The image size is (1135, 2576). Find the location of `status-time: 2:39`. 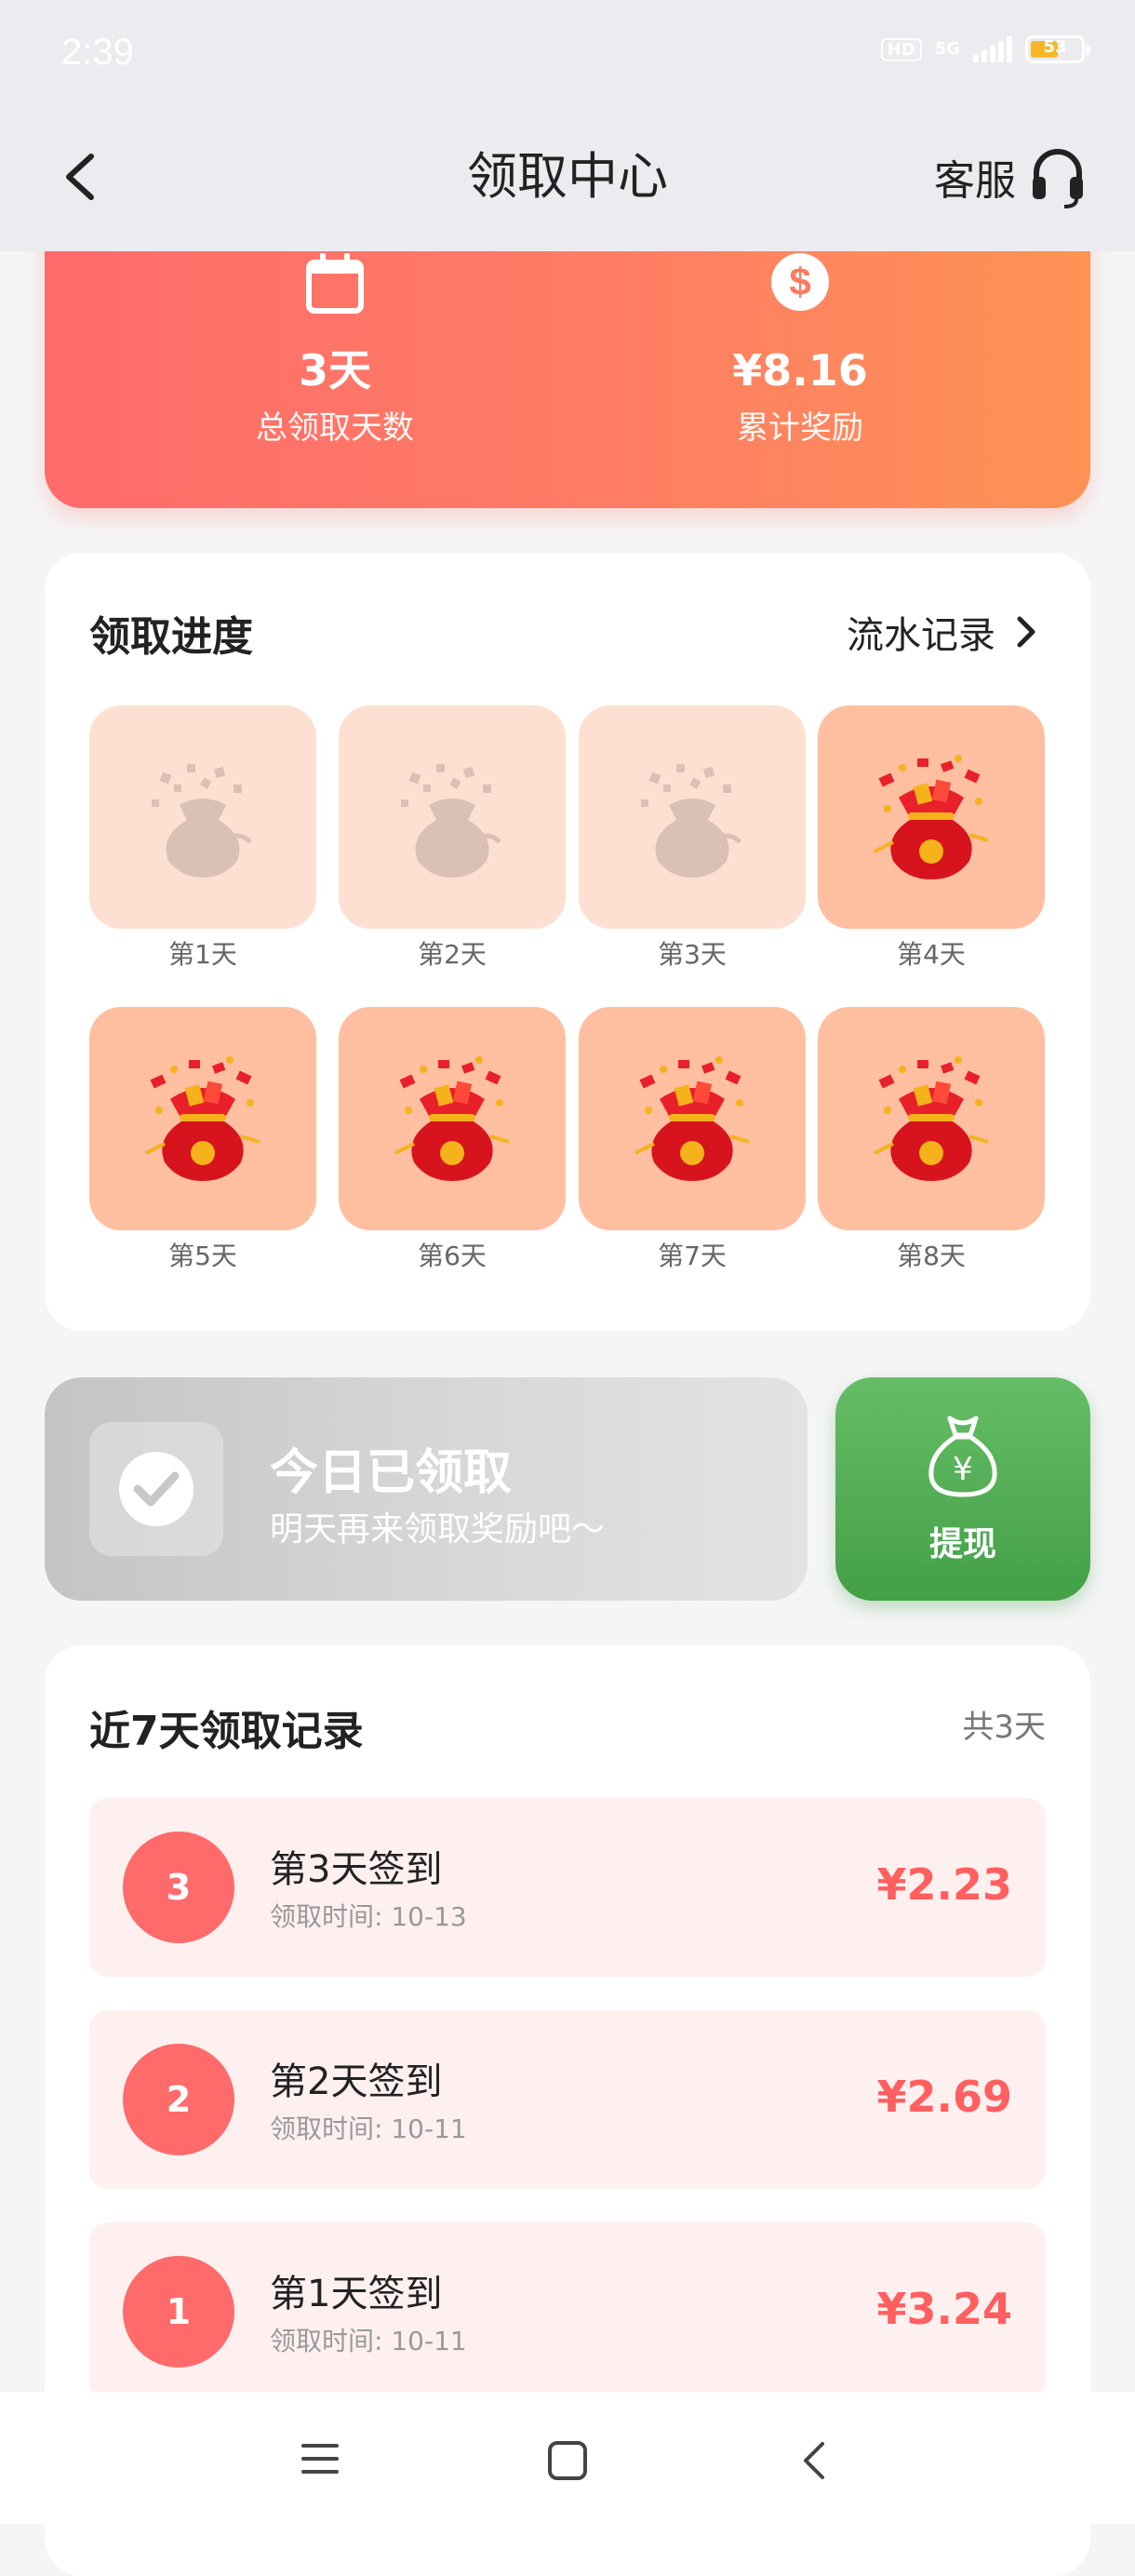

status-time: 2:39 is located at coordinates (97, 52).